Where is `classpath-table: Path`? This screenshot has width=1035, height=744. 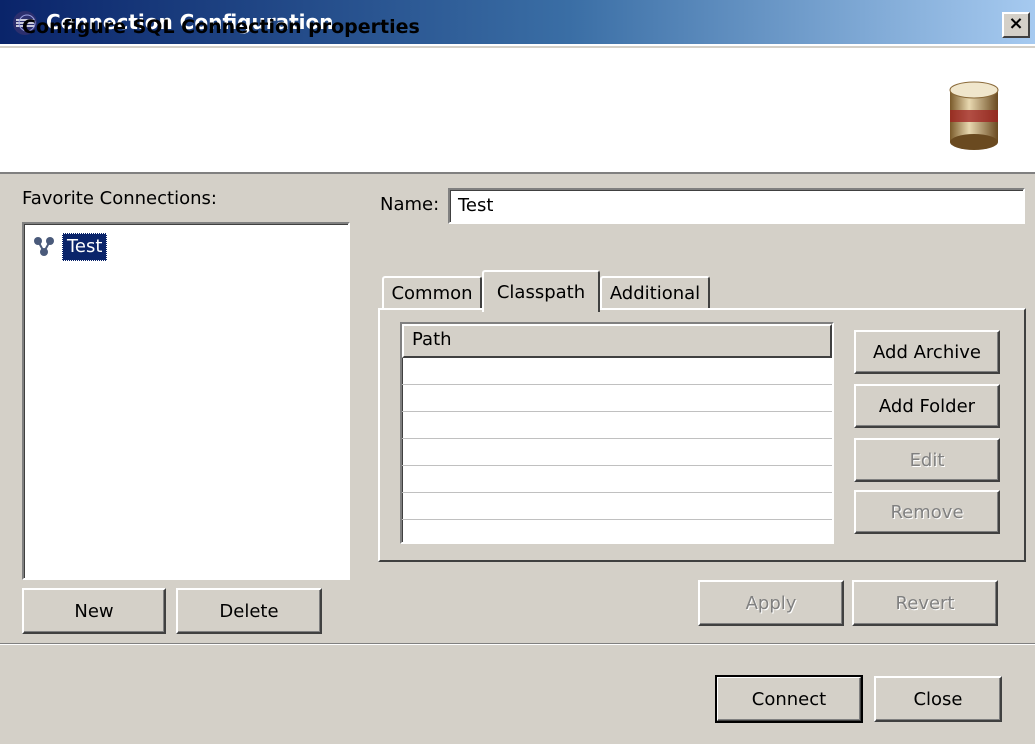 classpath-table: Path is located at coordinates (617, 433).